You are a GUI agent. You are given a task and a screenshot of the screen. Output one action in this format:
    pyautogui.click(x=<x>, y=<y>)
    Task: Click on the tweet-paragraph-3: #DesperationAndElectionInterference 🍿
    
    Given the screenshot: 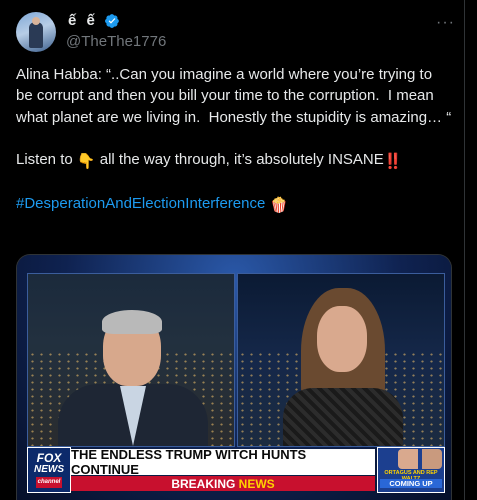 What is the action you would take?
    pyautogui.click(x=234, y=204)
    